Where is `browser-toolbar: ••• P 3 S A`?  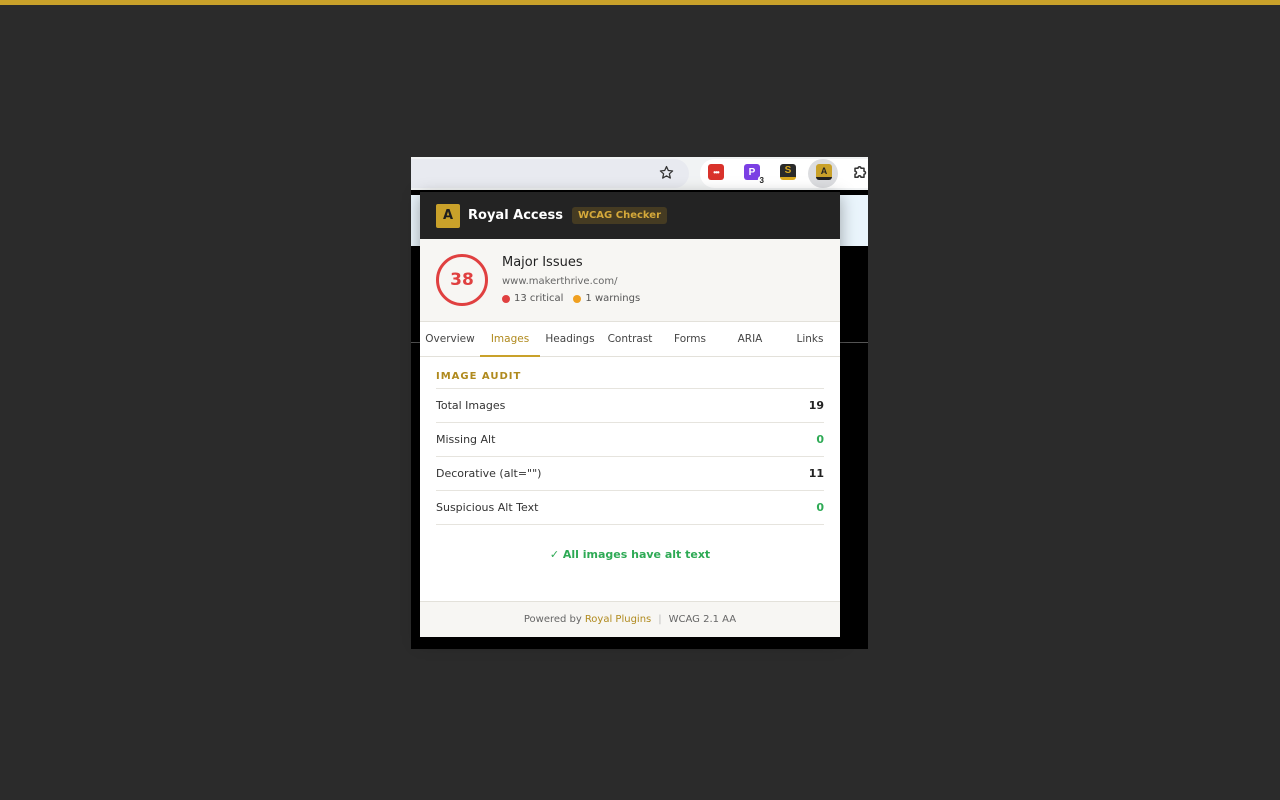 browser-toolbar: ••• P 3 S A is located at coordinates (639, 173).